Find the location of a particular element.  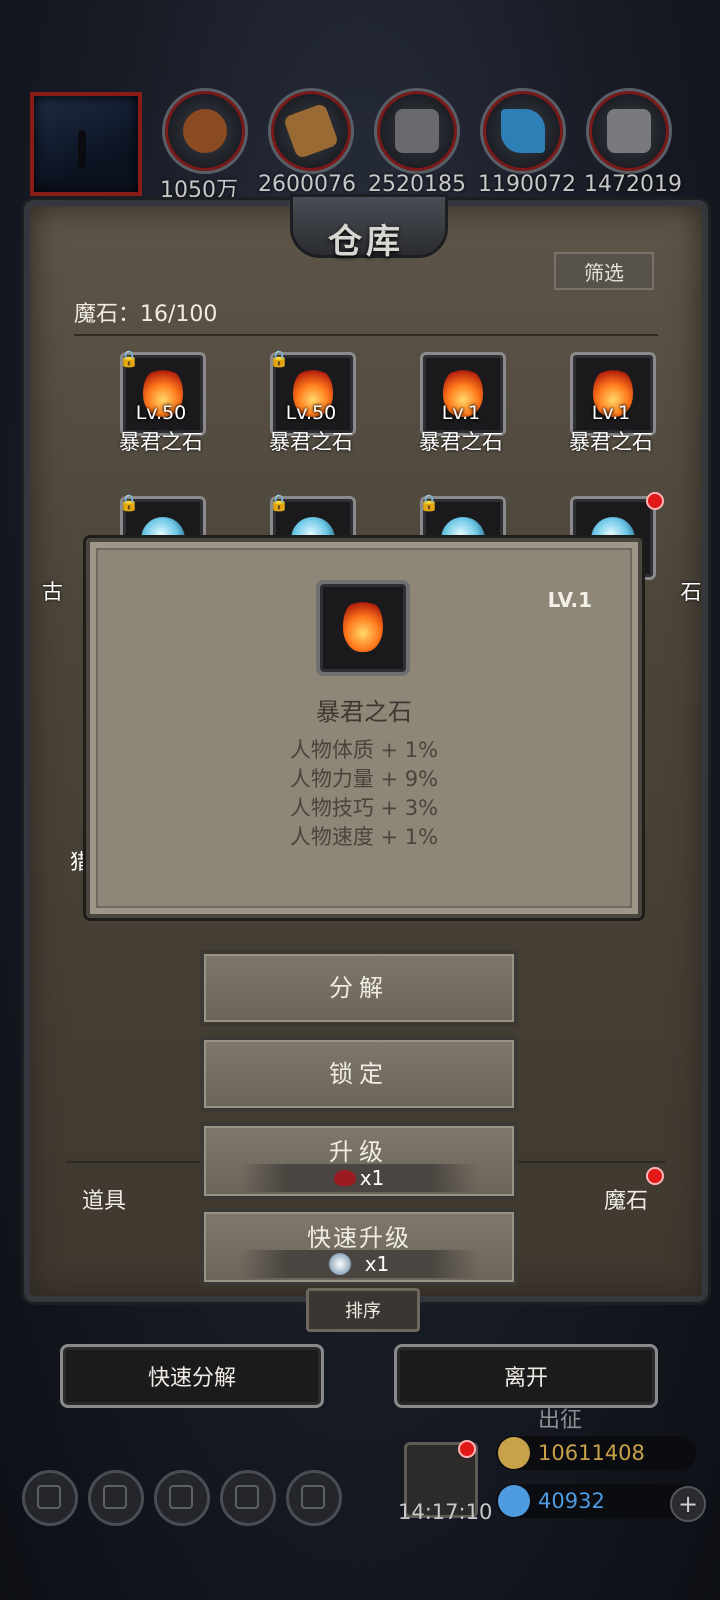

quick-upgrade-cost: x1 is located at coordinates (359, 1264).